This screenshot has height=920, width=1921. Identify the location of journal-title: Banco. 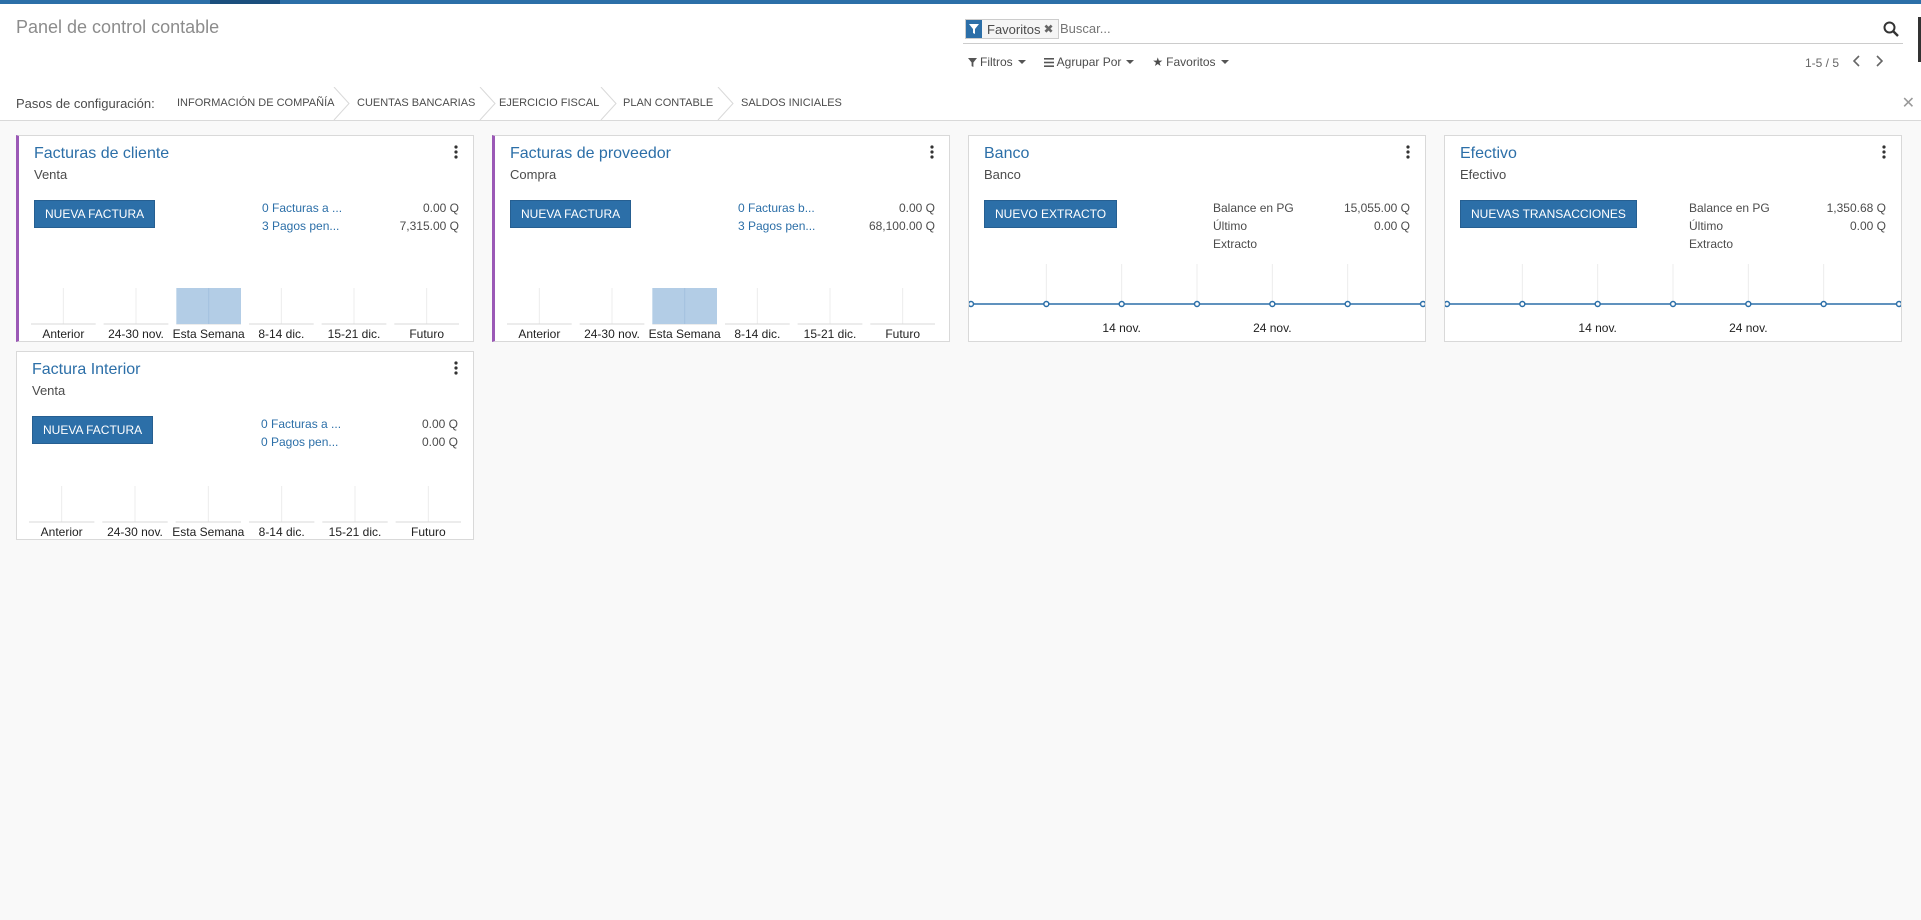
(1006, 154).